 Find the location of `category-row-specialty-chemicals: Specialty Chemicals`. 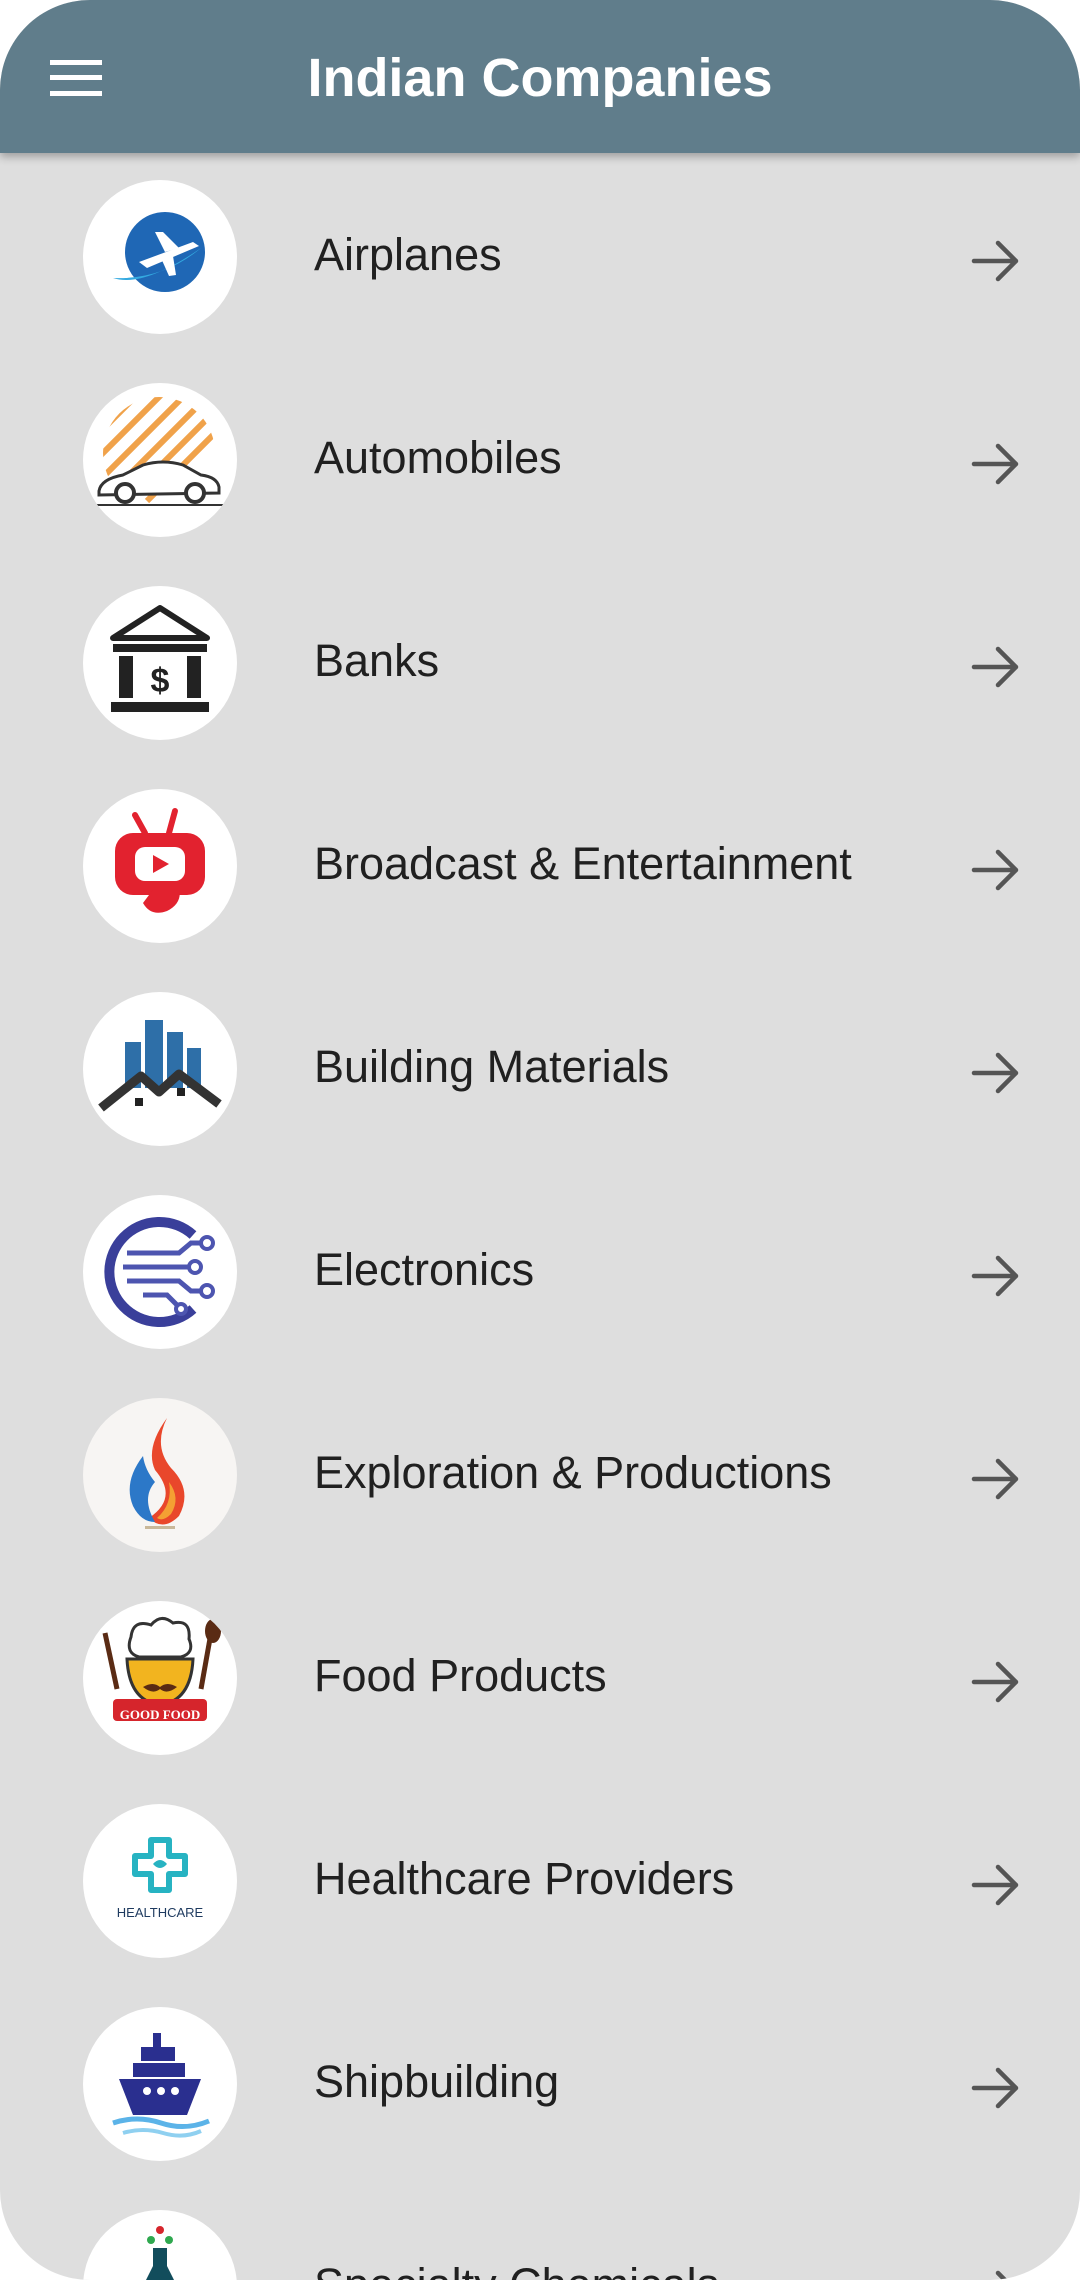

category-row-specialty-chemicals: Specialty Chemicals is located at coordinates (540, 2231).